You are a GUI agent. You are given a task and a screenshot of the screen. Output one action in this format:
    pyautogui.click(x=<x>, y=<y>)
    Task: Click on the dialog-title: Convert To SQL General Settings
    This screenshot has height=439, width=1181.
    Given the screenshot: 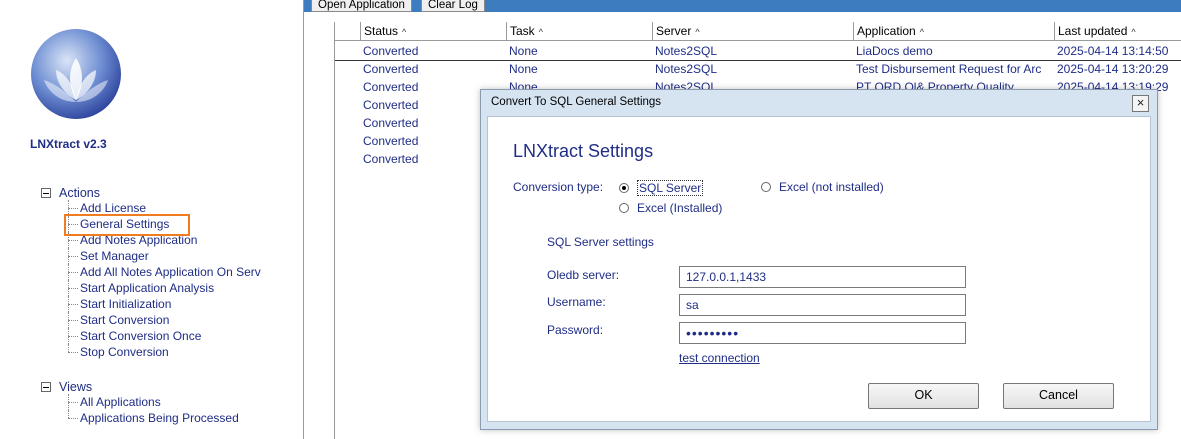 What is the action you would take?
    pyautogui.click(x=576, y=102)
    